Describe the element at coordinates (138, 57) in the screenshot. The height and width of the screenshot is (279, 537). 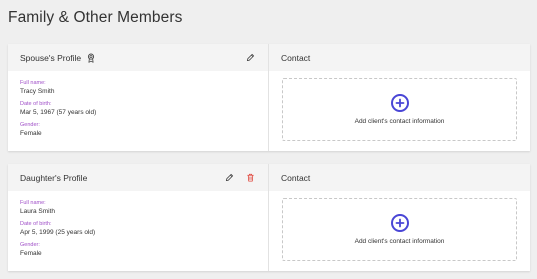
I see `profile-header: Spouse's Profile` at that location.